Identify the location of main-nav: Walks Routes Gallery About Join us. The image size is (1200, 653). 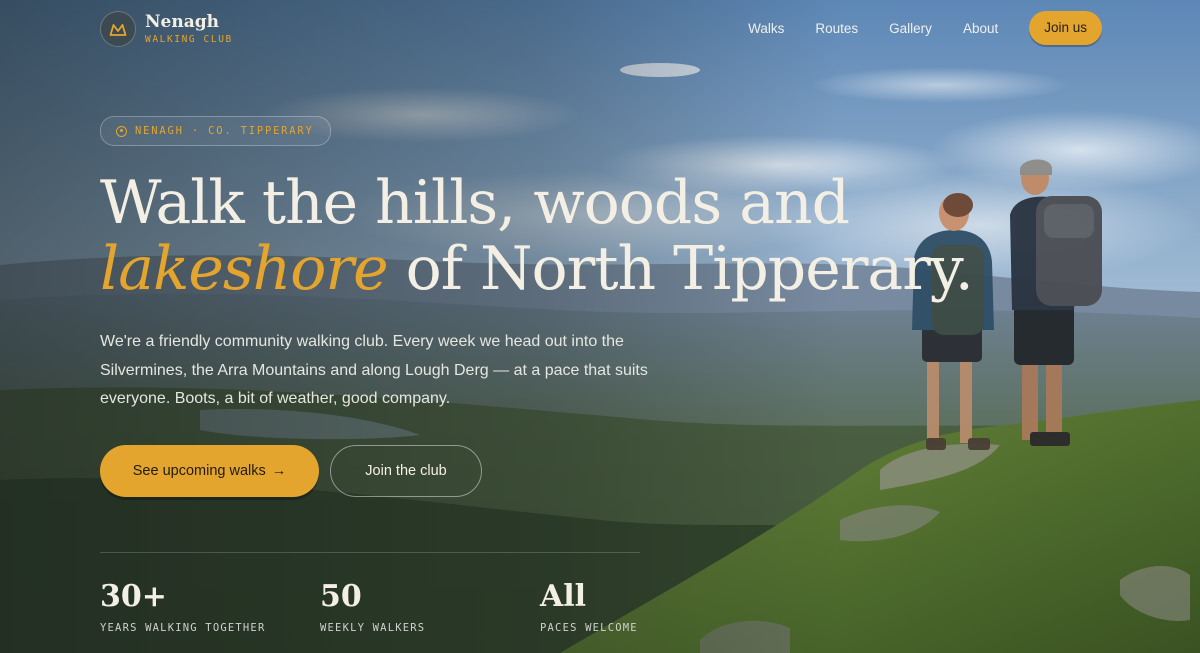
(925, 28).